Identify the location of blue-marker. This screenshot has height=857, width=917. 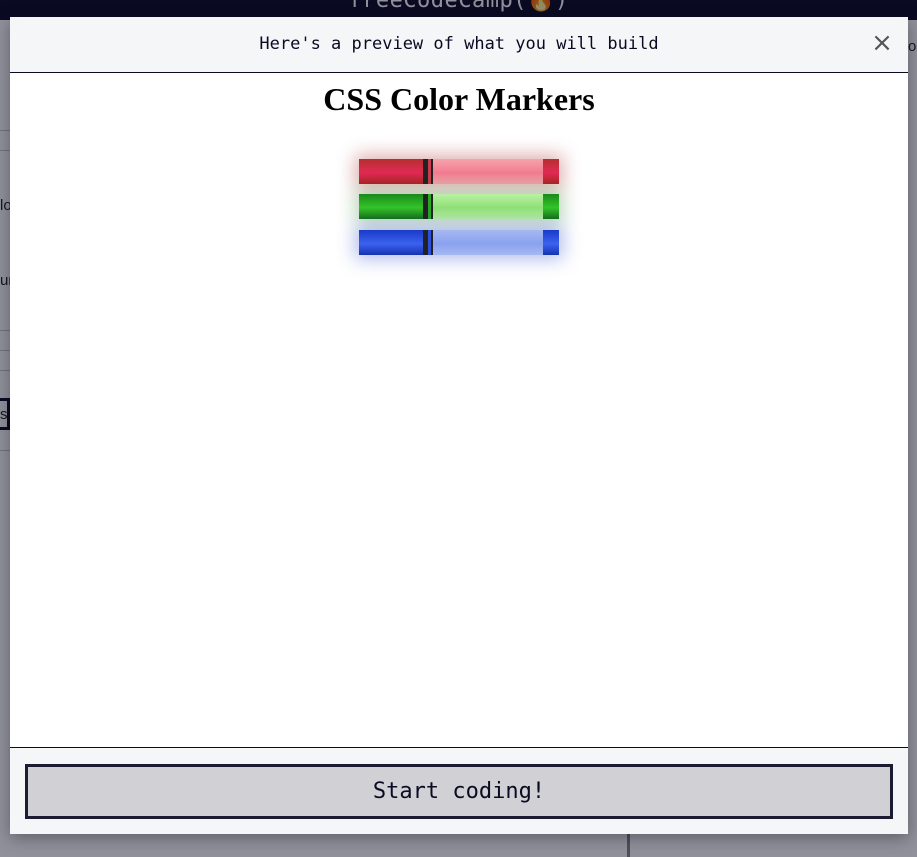
(459, 242).